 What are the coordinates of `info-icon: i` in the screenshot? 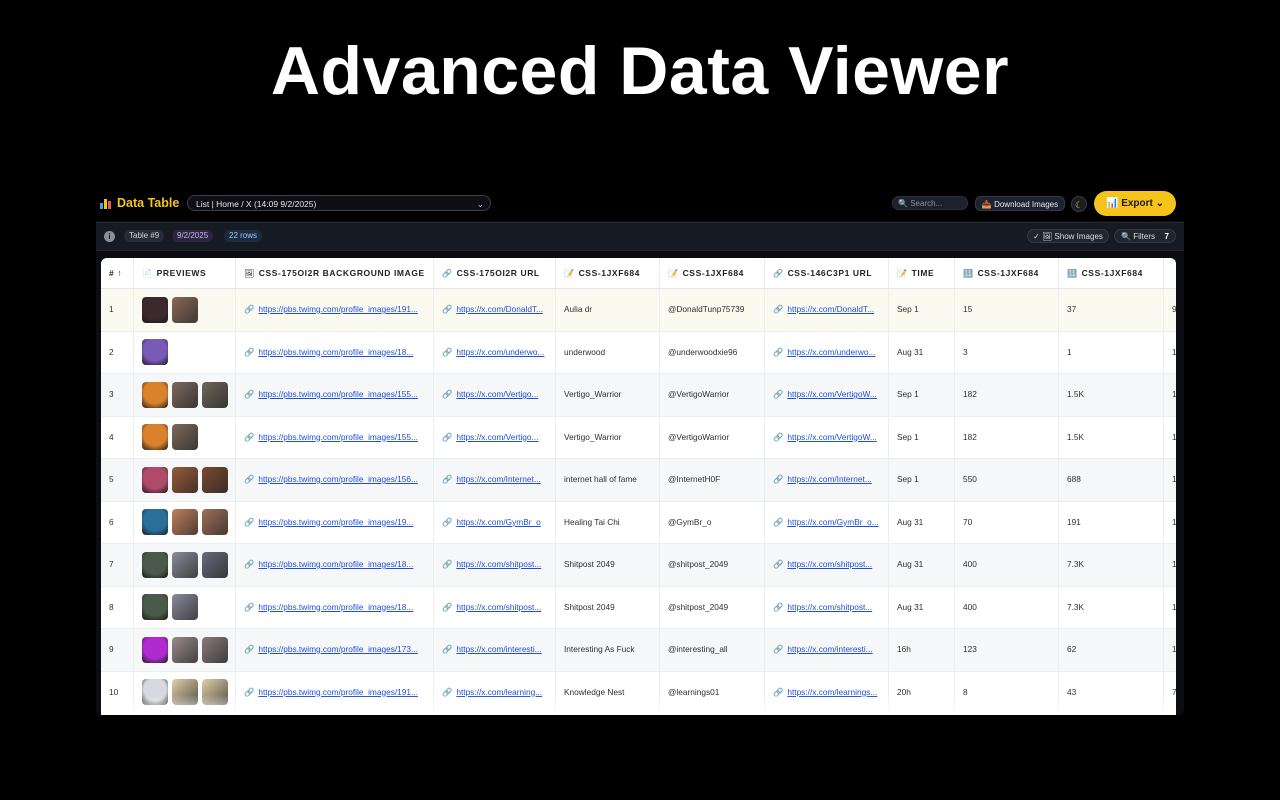 It's located at (109, 236).